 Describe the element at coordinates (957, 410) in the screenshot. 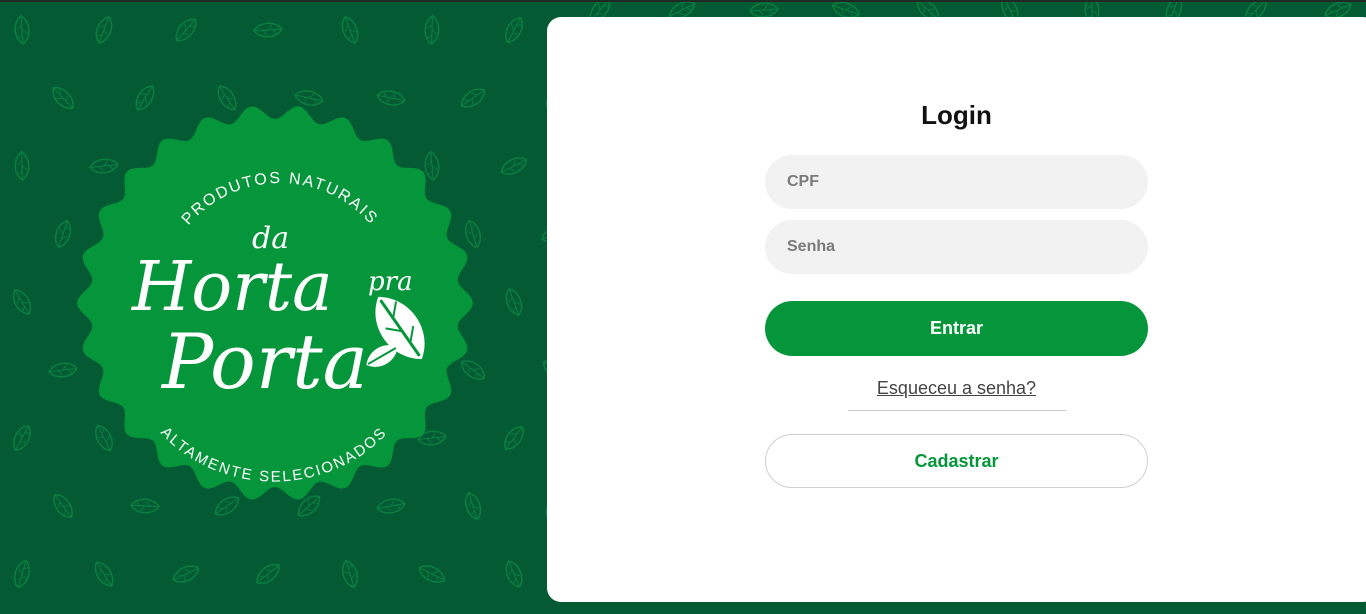

I see `divider` at that location.